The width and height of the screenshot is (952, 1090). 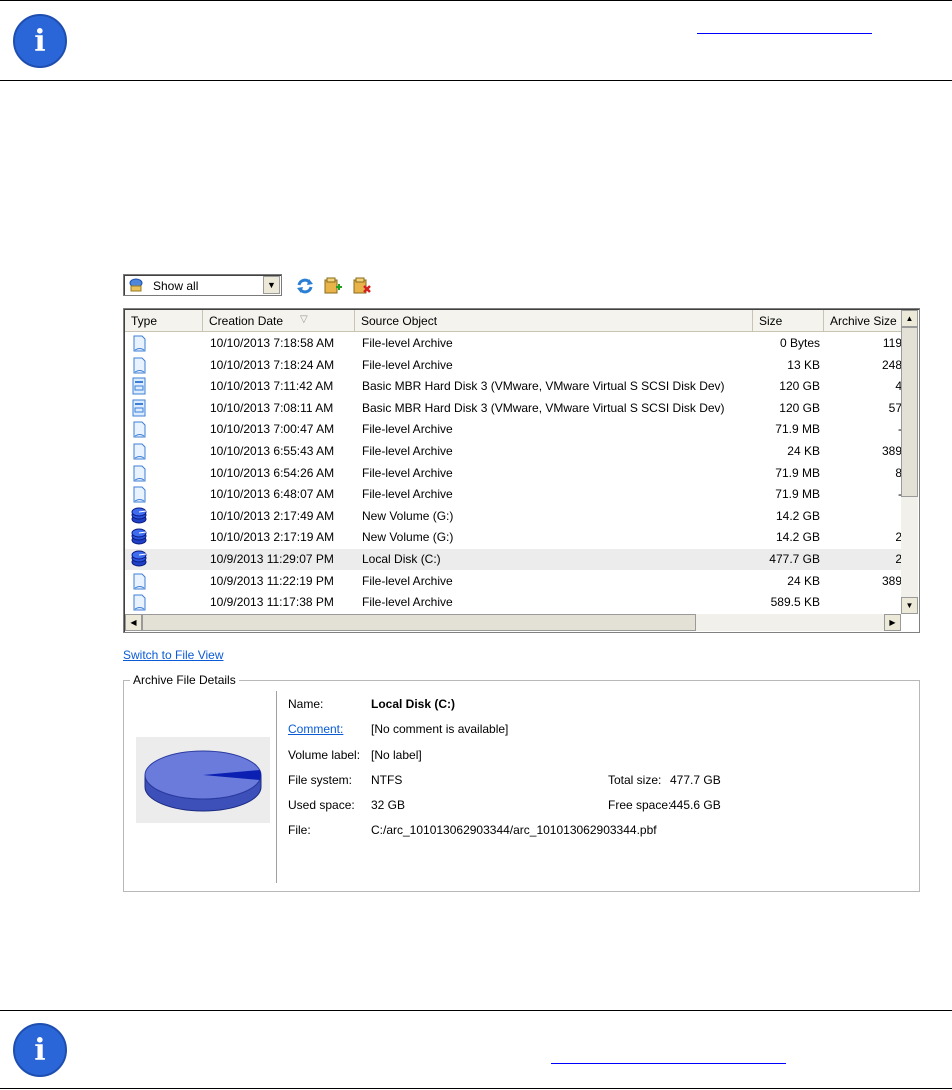 What do you see at coordinates (864, 473) in the screenshot?
I see `cell-archive-size: 8` at bounding box center [864, 473].